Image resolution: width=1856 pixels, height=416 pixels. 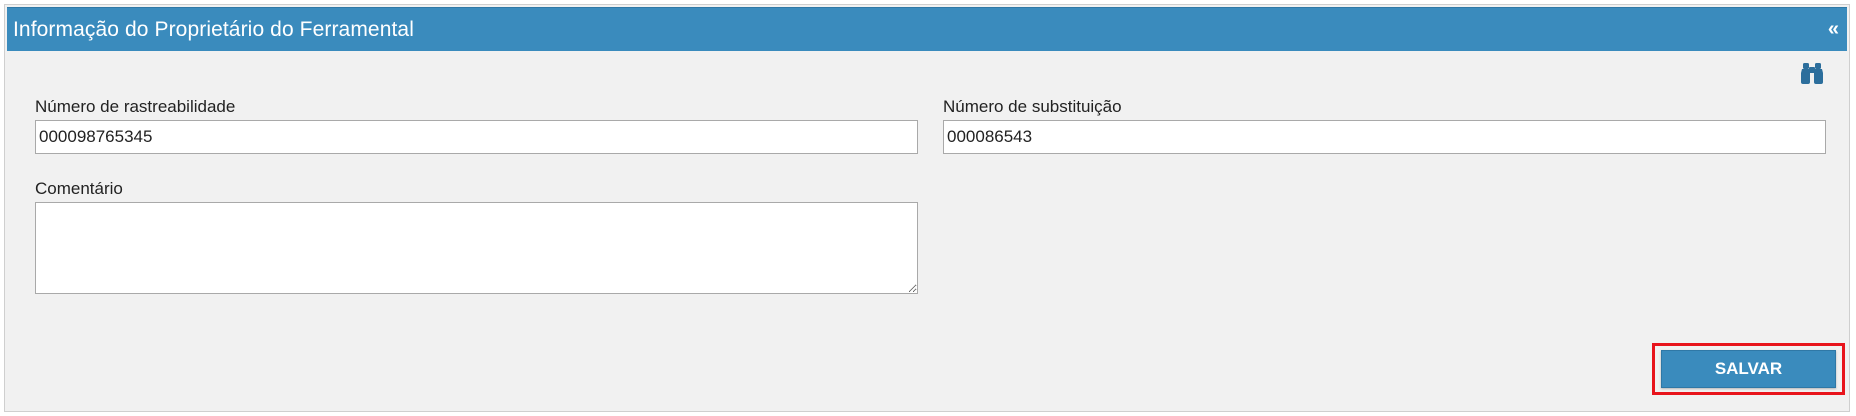 What do you see at coordinates (1032, 106) in the screenshot?
I see `substitution-label: Número de substituição` at bounding box center [1032, 106].